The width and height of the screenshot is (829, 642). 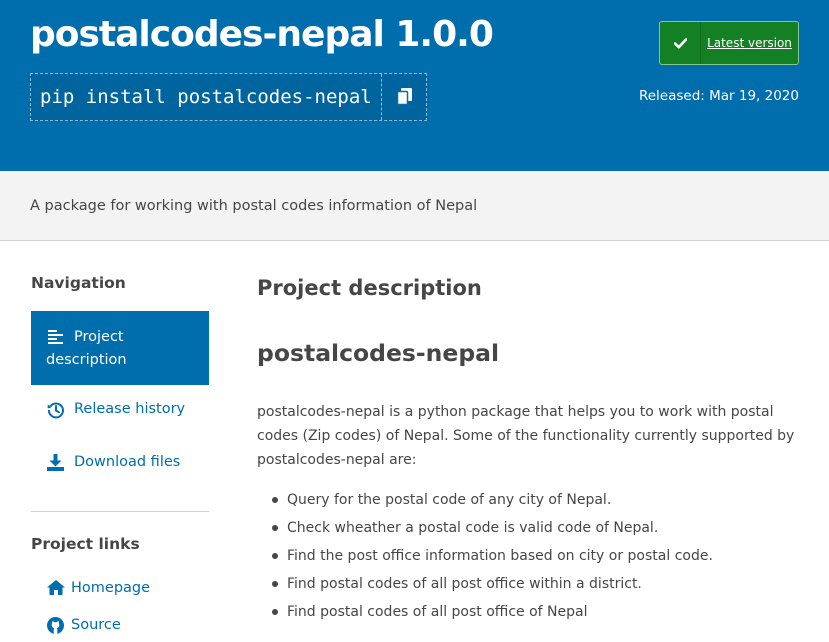 What do you see at coordinates (378, 353) in the screenshot?
I see `readme-title: postalcodes-nepal` at bounding box center [378, 353].